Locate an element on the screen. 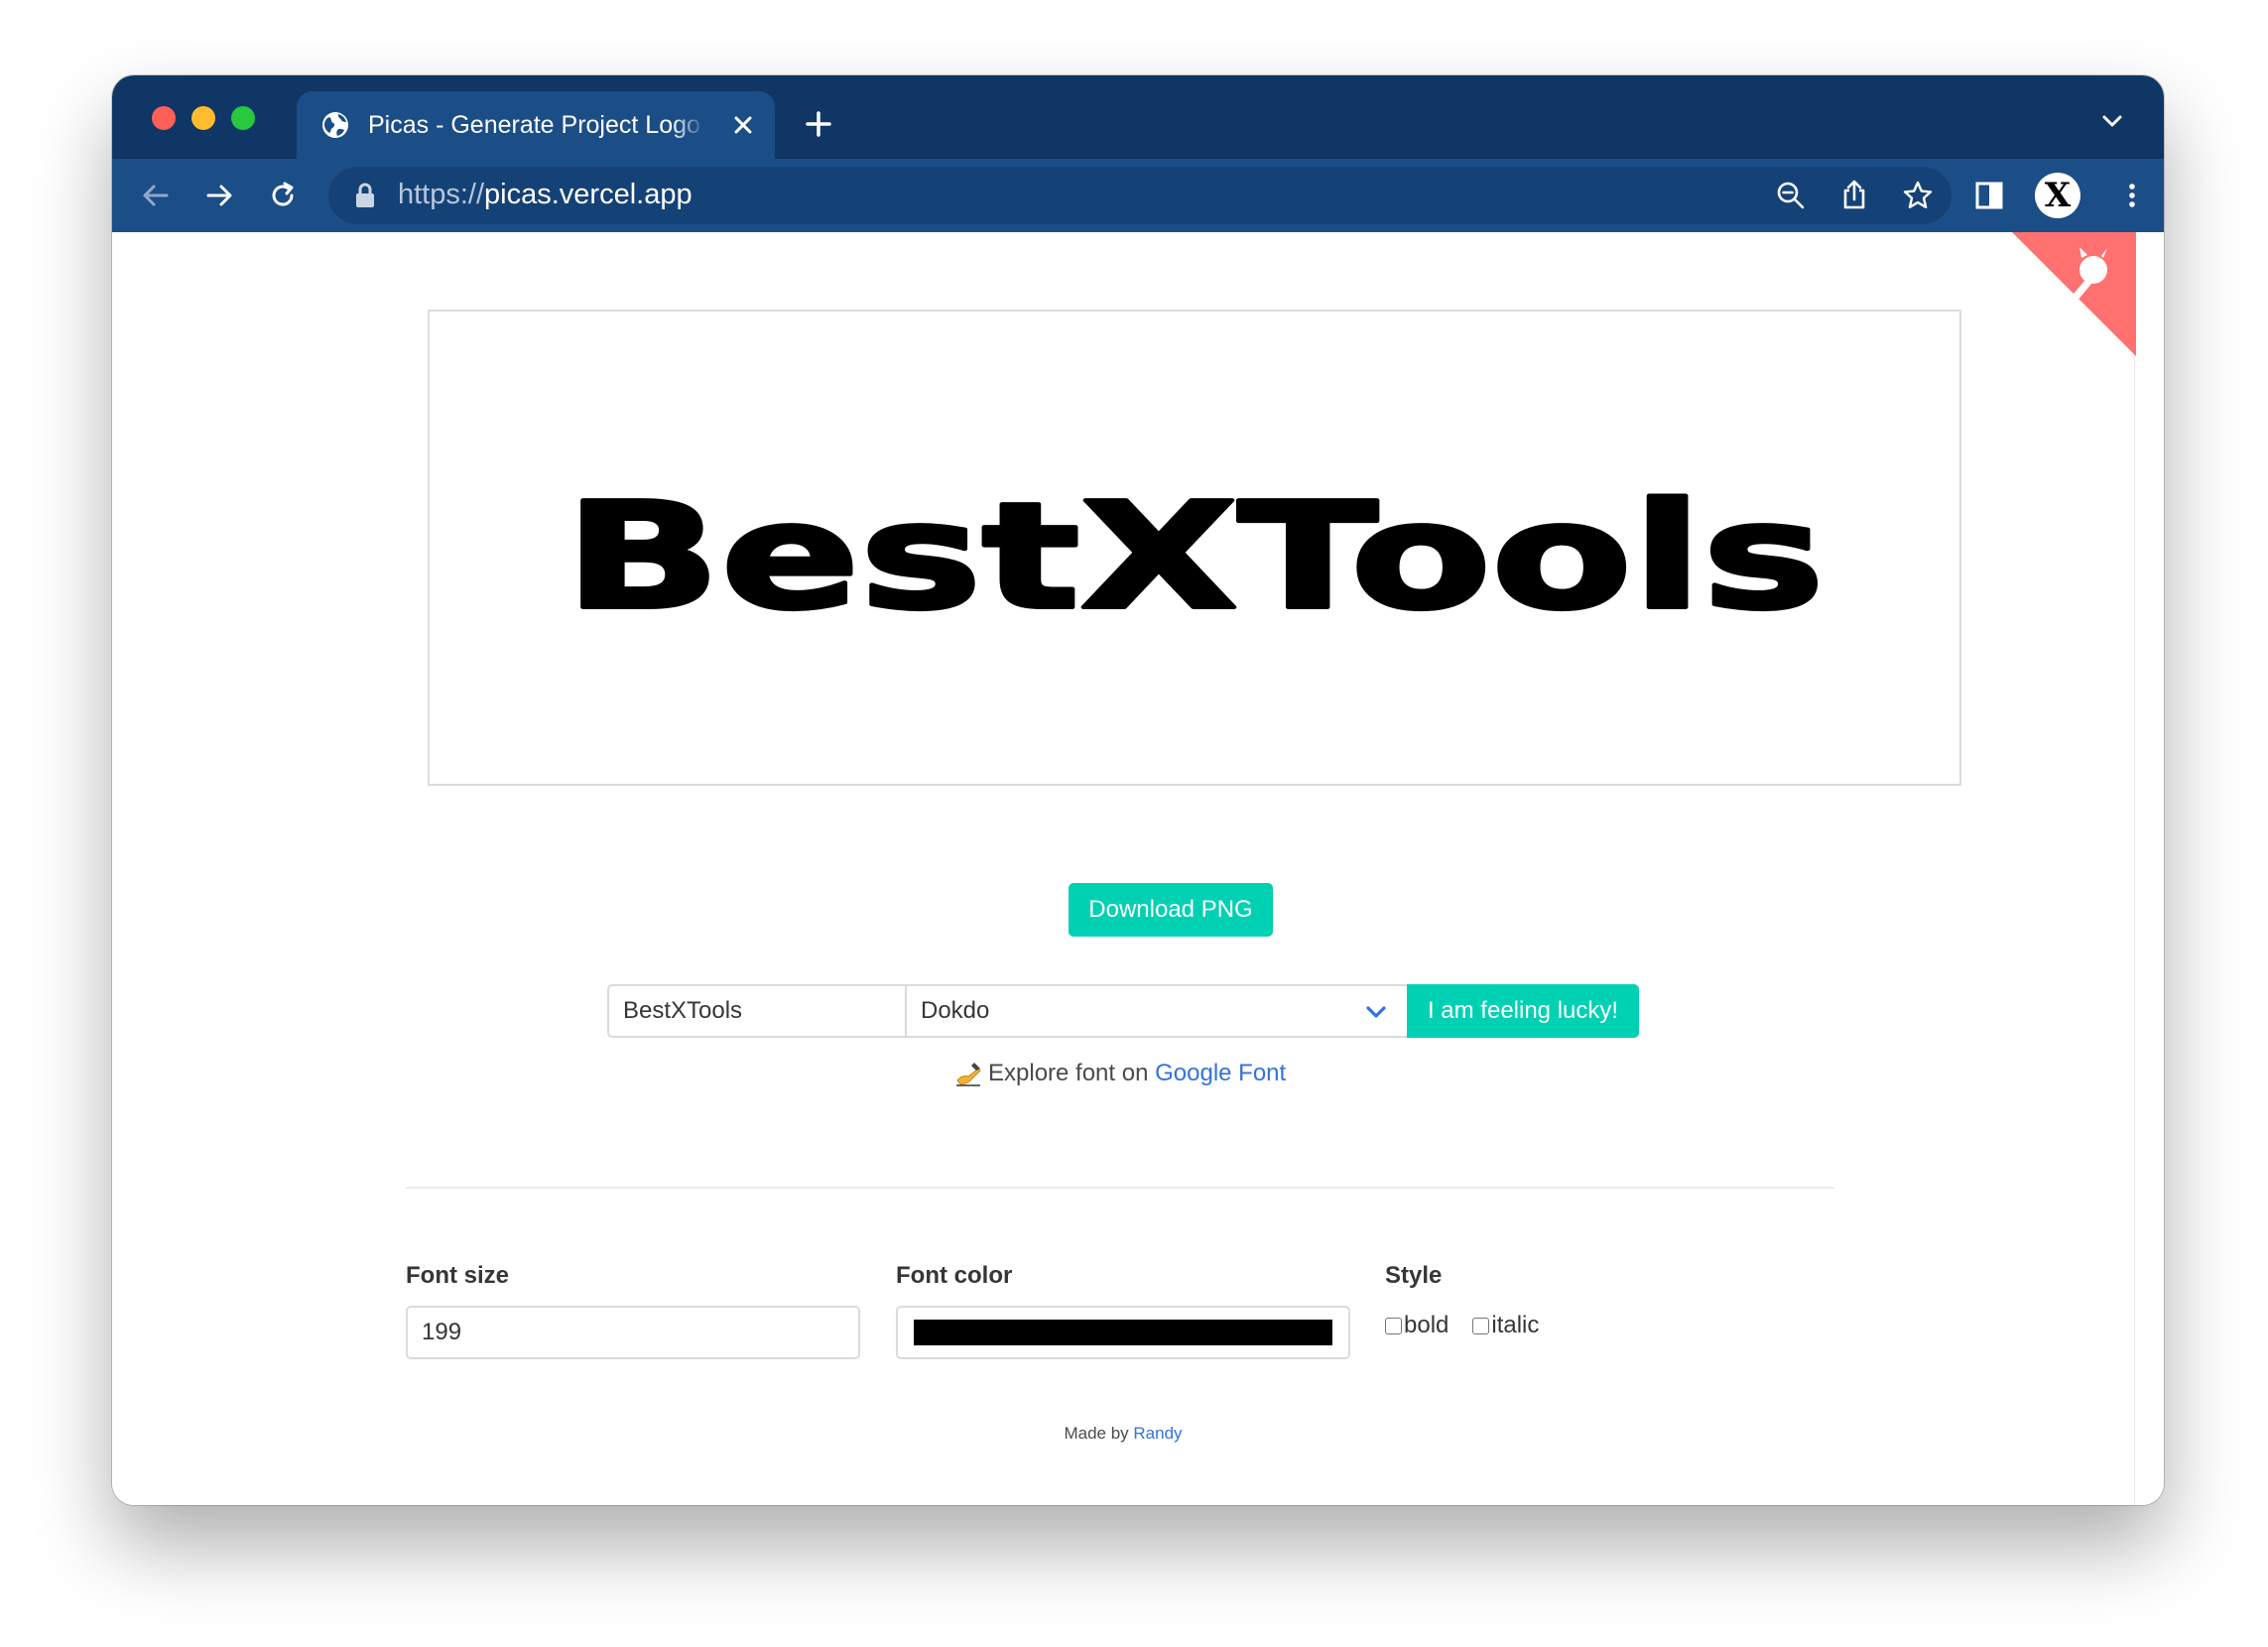 This screenshot has height=1647, width=2268. bold-label: bold is located at coordinates (1426, 1325).